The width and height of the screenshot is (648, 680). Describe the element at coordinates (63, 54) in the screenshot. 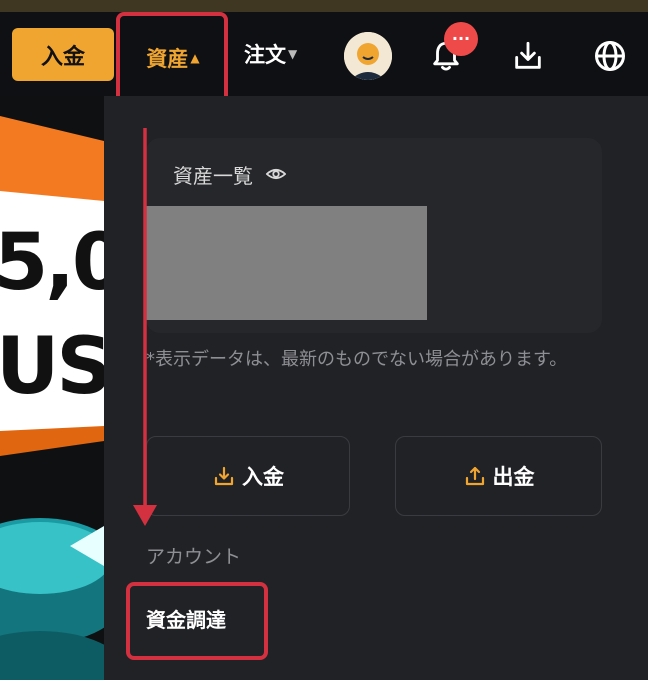

I see `deposit-button: 入金` at that location.